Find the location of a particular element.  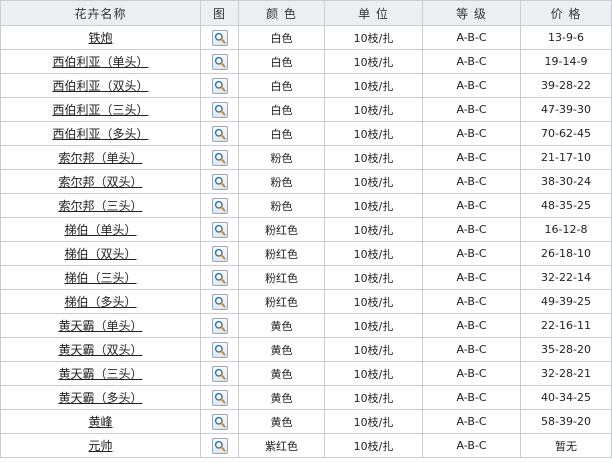

flower-name-link: 索尔邦（双头） is located at coordinates (100, 182).